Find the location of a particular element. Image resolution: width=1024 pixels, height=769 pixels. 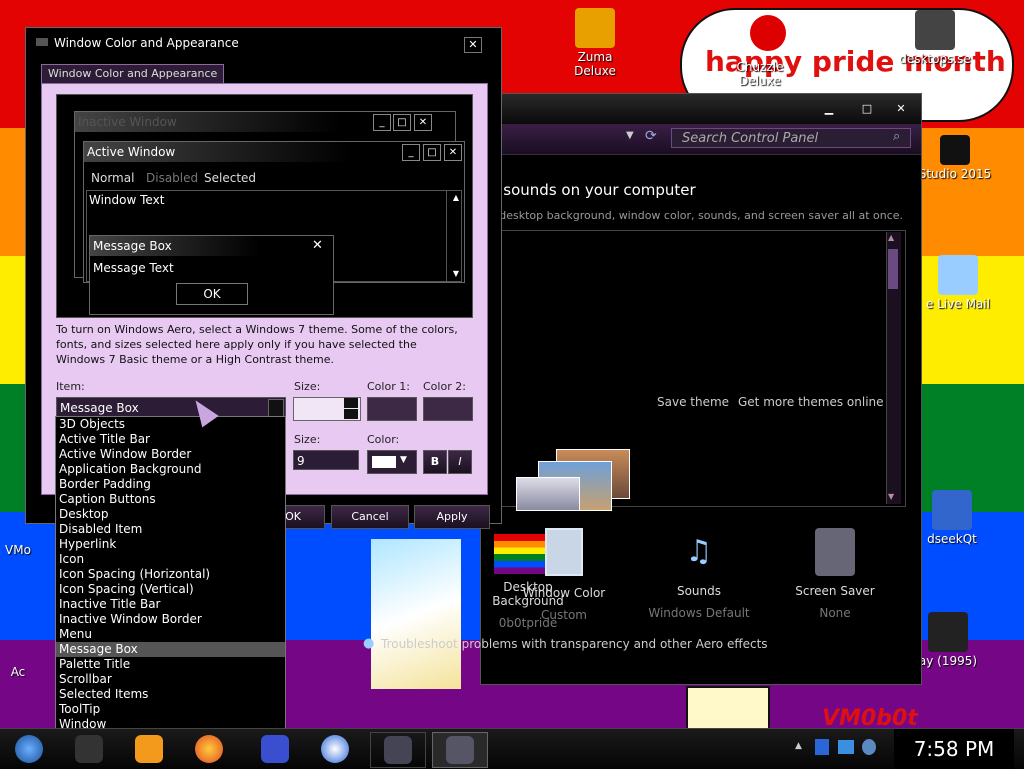

cp-titlebar is located at coordinates (701, 109).